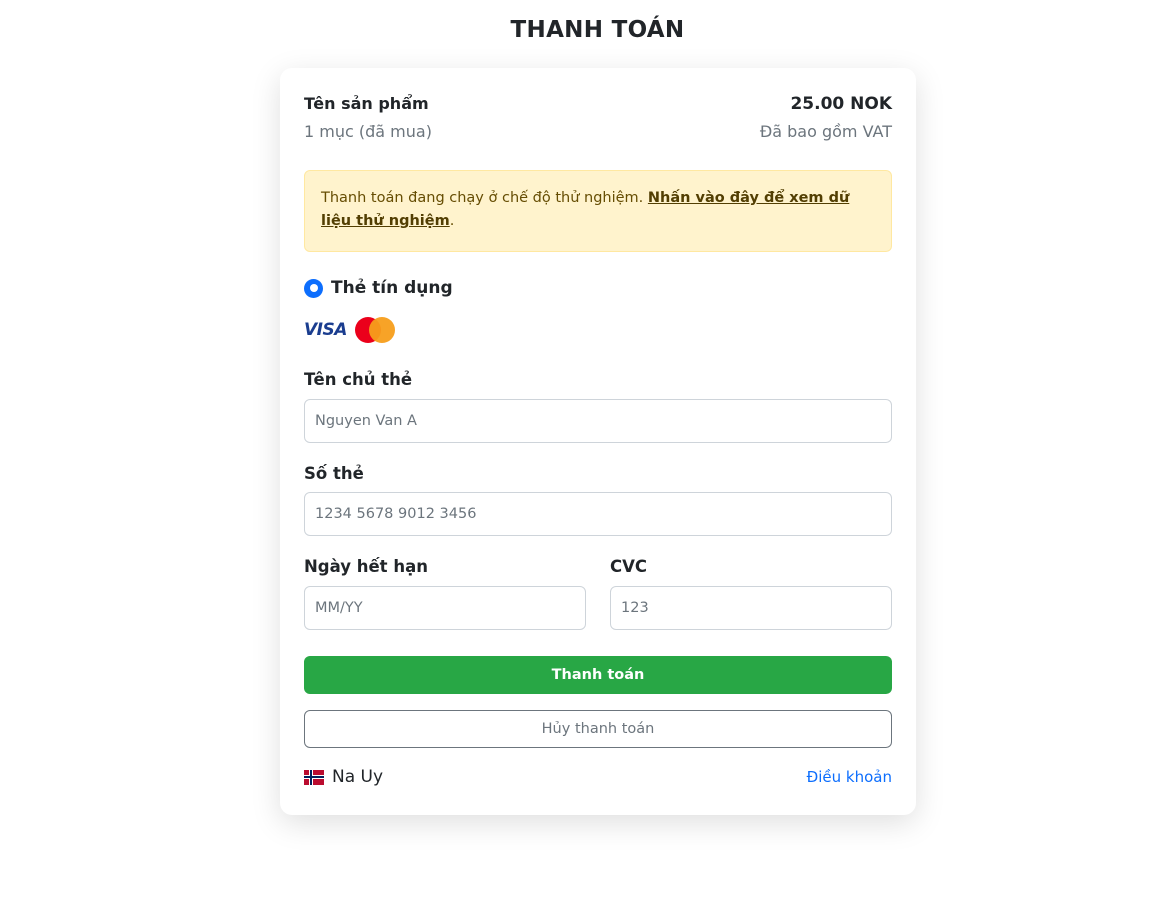 This screenshot has height=897, width=1162. I want to click on holder-label: Tên chủ thẻ, so click(358, 379).